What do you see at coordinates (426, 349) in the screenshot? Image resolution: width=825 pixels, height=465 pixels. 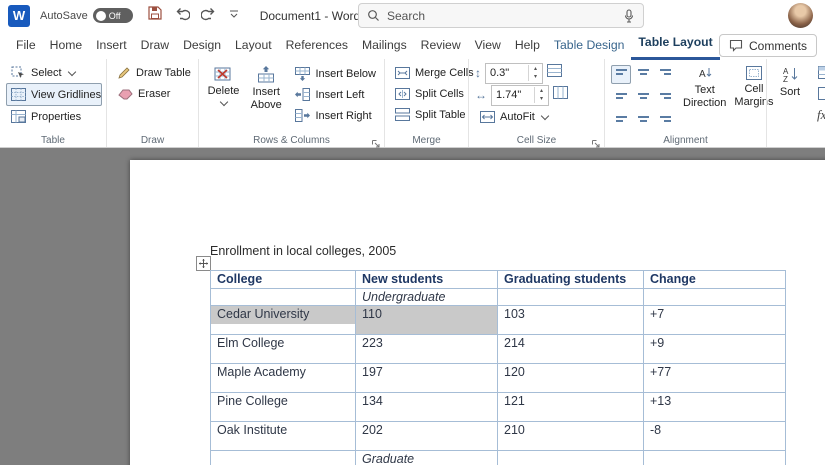 I see `table-cell: 223` at bounding box center [426, 349].